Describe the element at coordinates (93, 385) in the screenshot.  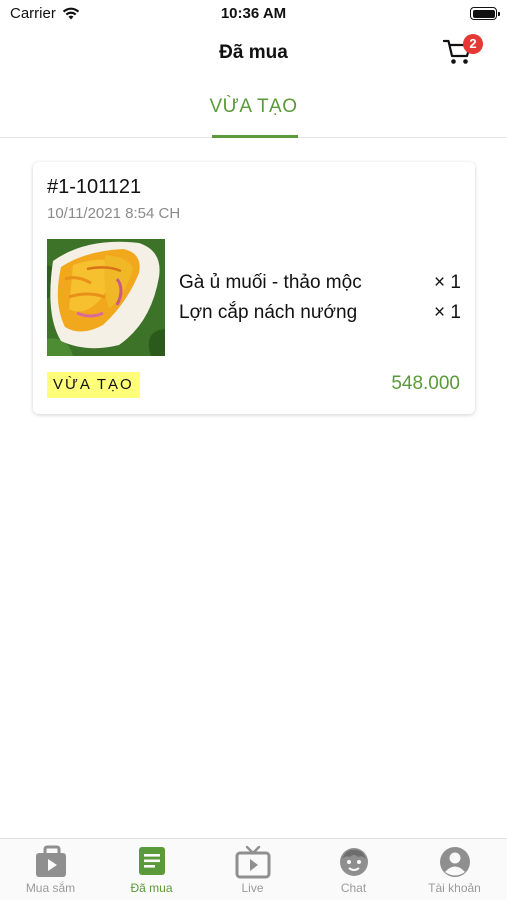
I see `status-badge: VỪA TẠO` at that location.